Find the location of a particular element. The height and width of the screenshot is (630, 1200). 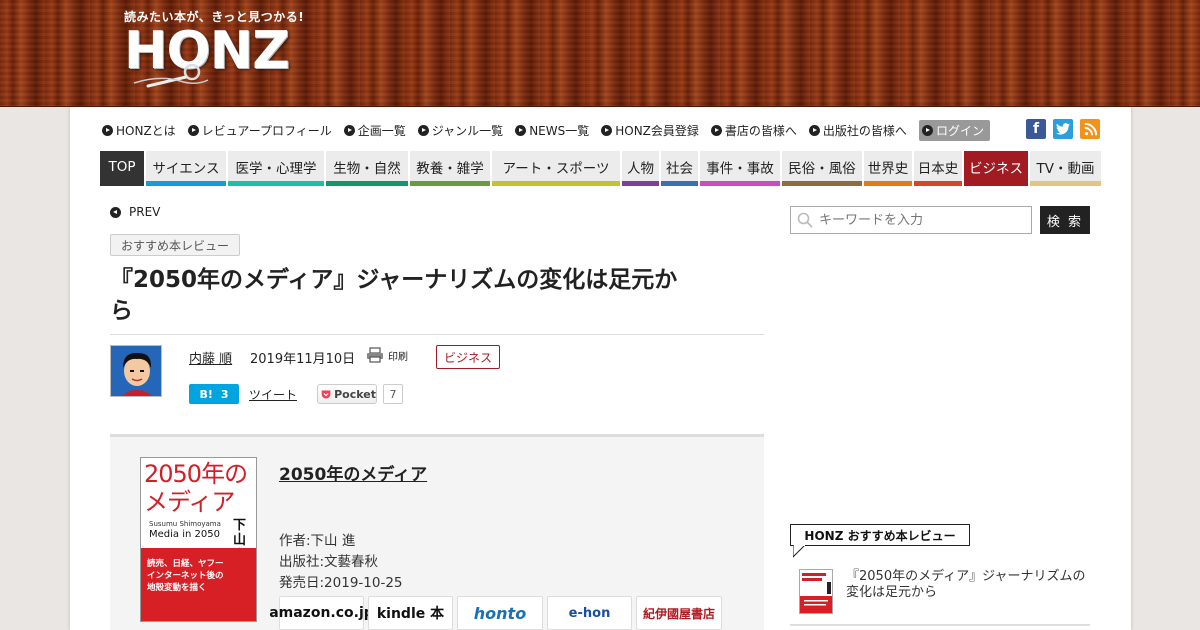

book-release-date: 発売日:2019-10-25 is located at coordinates (341, 583).